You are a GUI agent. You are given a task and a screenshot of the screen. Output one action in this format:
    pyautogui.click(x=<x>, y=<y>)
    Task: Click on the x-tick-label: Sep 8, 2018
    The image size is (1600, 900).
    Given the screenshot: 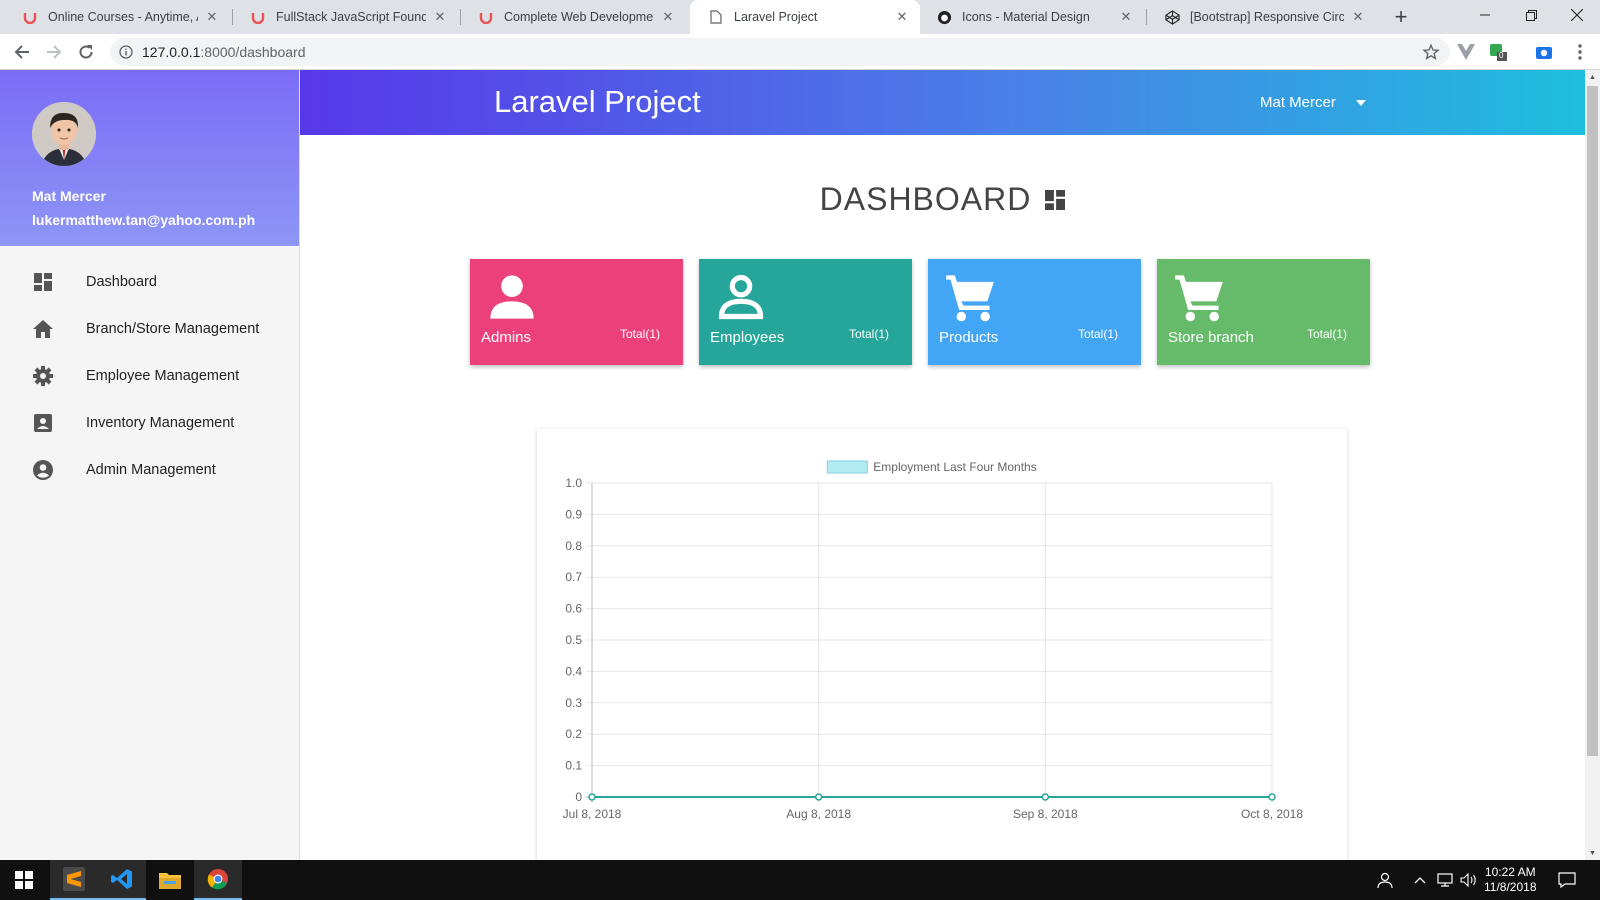 What is the action you would take?
    pyautogui.click(x=1045, y=814)
    